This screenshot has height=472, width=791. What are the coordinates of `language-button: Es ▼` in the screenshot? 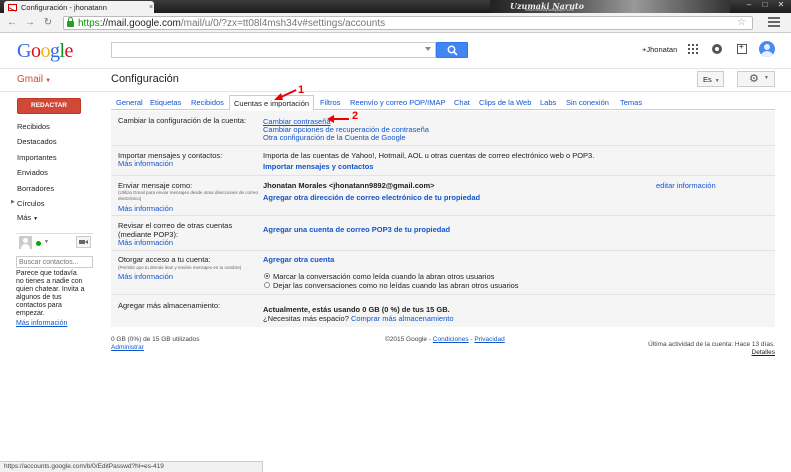 It's located at (710, 79).